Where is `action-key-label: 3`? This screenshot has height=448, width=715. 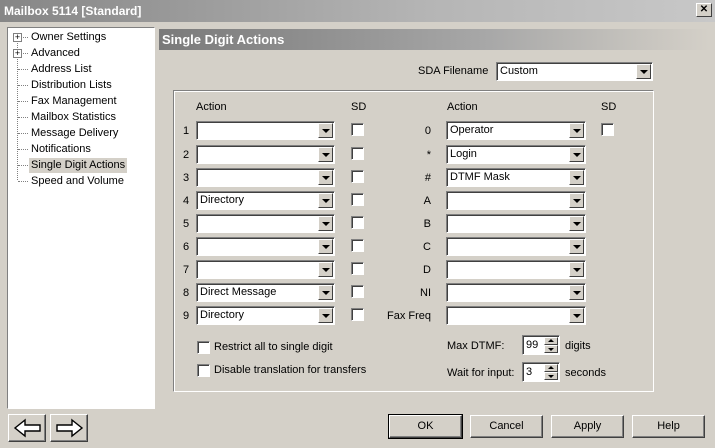
action-key-label: 3 is located at coordinates (186, 178).